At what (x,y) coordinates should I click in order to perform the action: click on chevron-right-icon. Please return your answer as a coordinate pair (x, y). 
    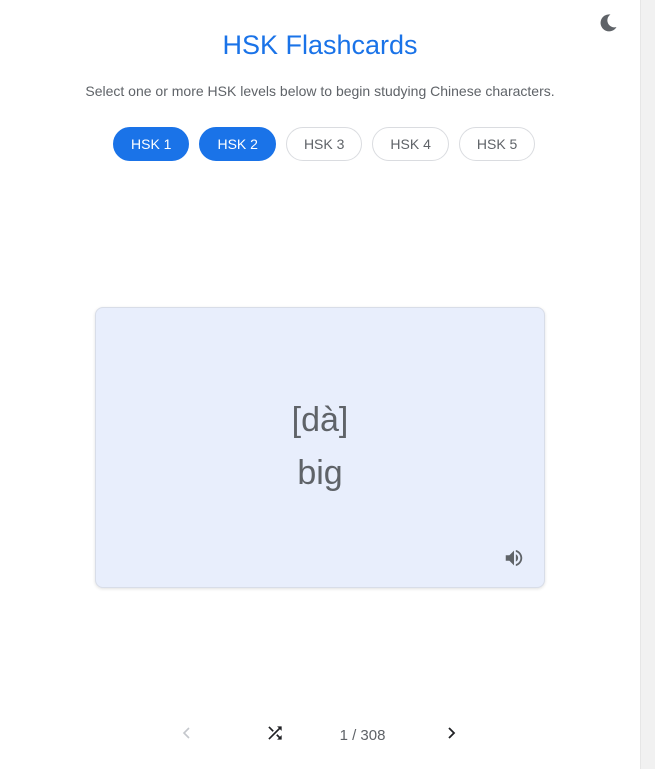
    Looking at the image, I should click on (451, 735).